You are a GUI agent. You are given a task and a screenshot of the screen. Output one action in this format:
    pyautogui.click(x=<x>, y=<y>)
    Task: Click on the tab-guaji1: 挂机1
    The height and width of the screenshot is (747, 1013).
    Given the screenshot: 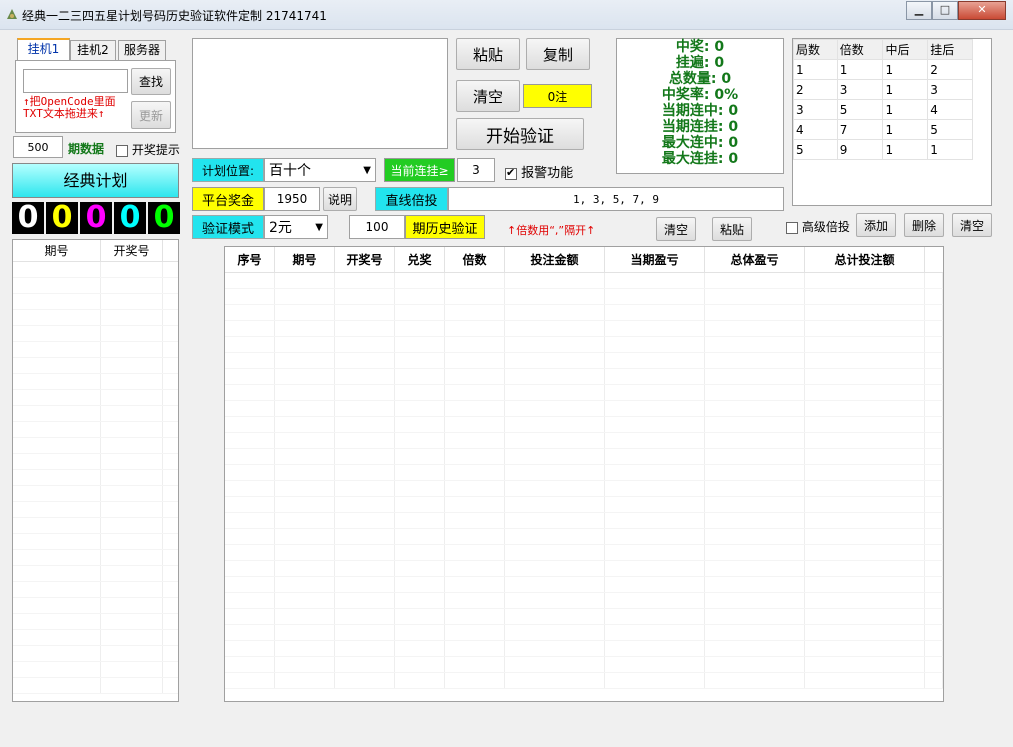 What is the action you would take?
    pyautogui.click(x=43, y=50)
    